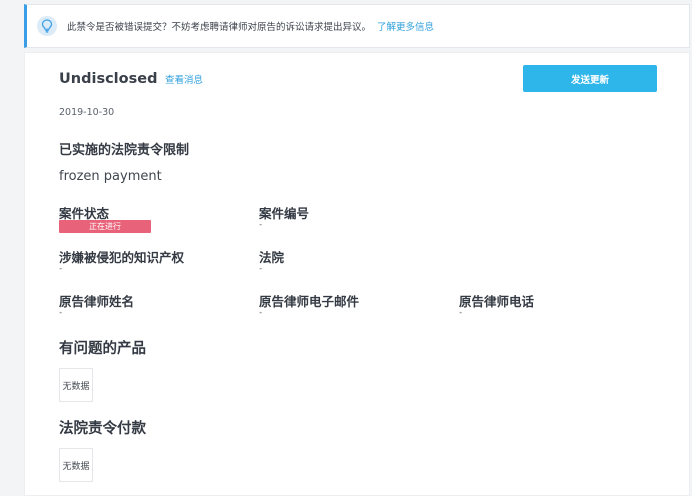  Describe the element at coordinates (124, 150) in the screenshot. I see `restriction-title: 已实施的法院责令限制` at that location.